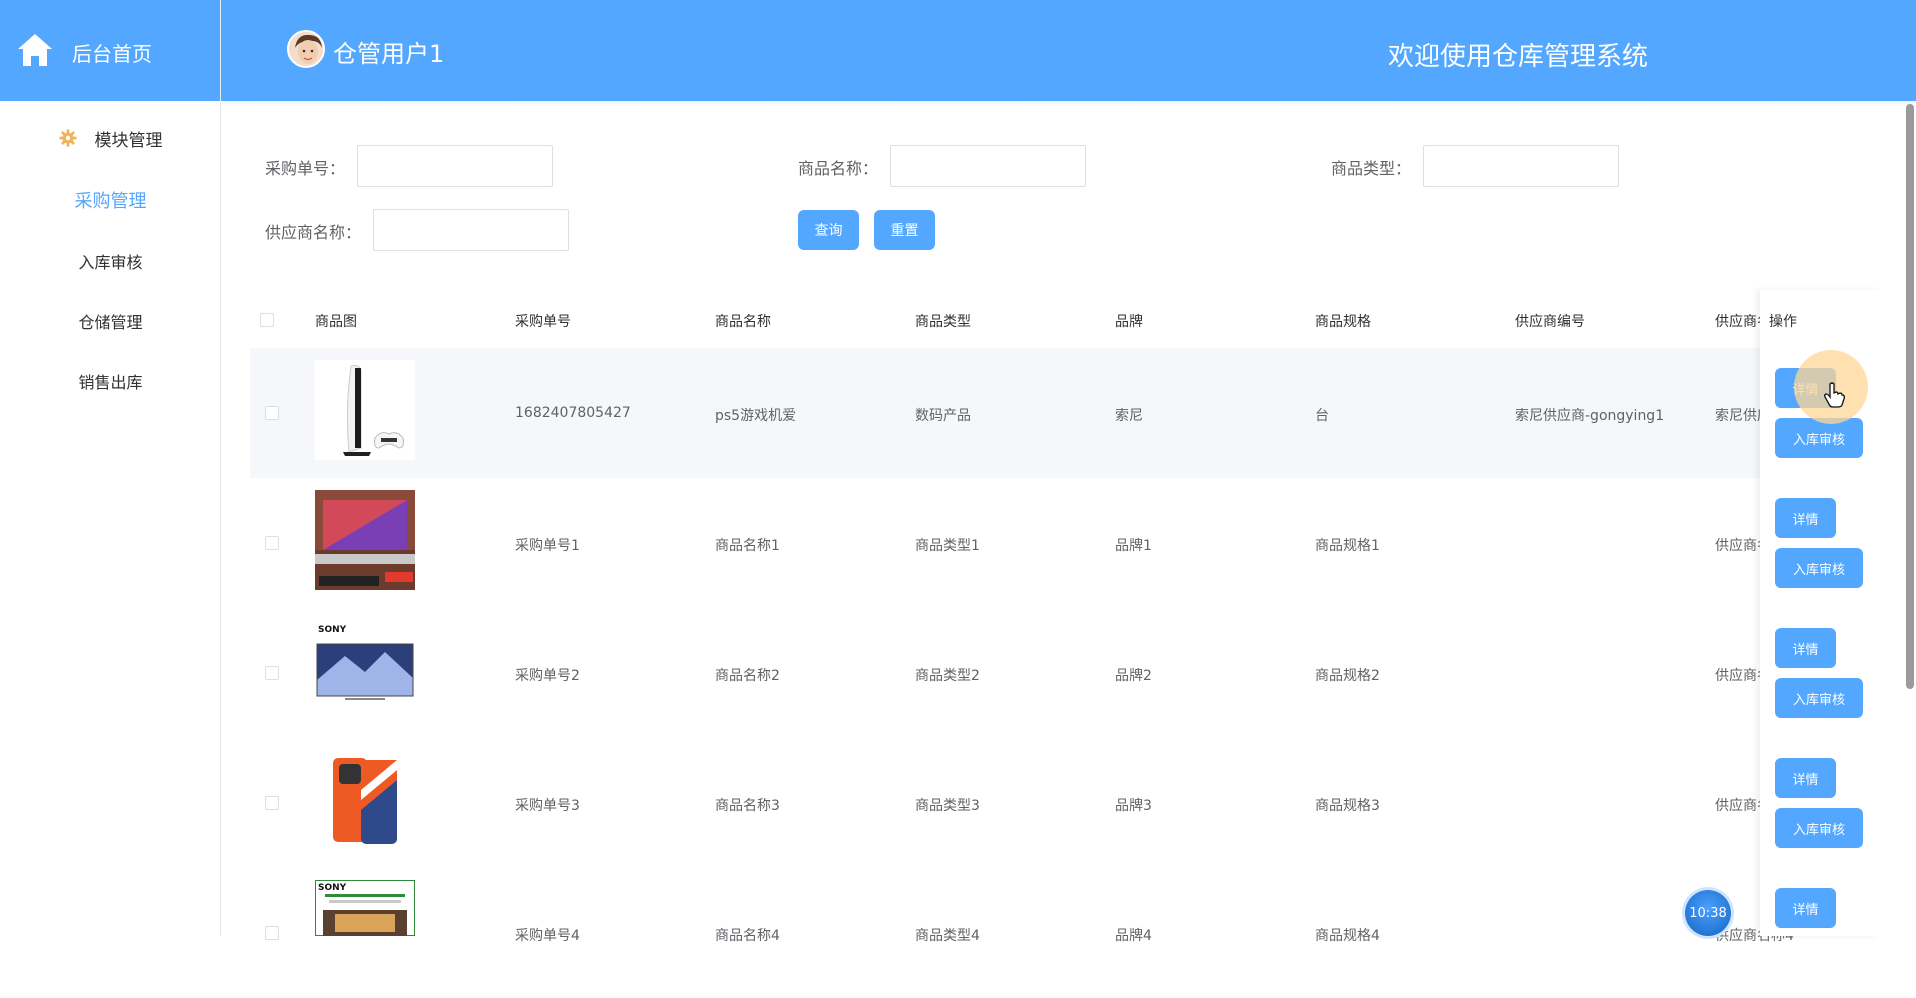 This screenshot has height=998, width=1916. I want to click on cell-spec: 台, so click(1322, 416).